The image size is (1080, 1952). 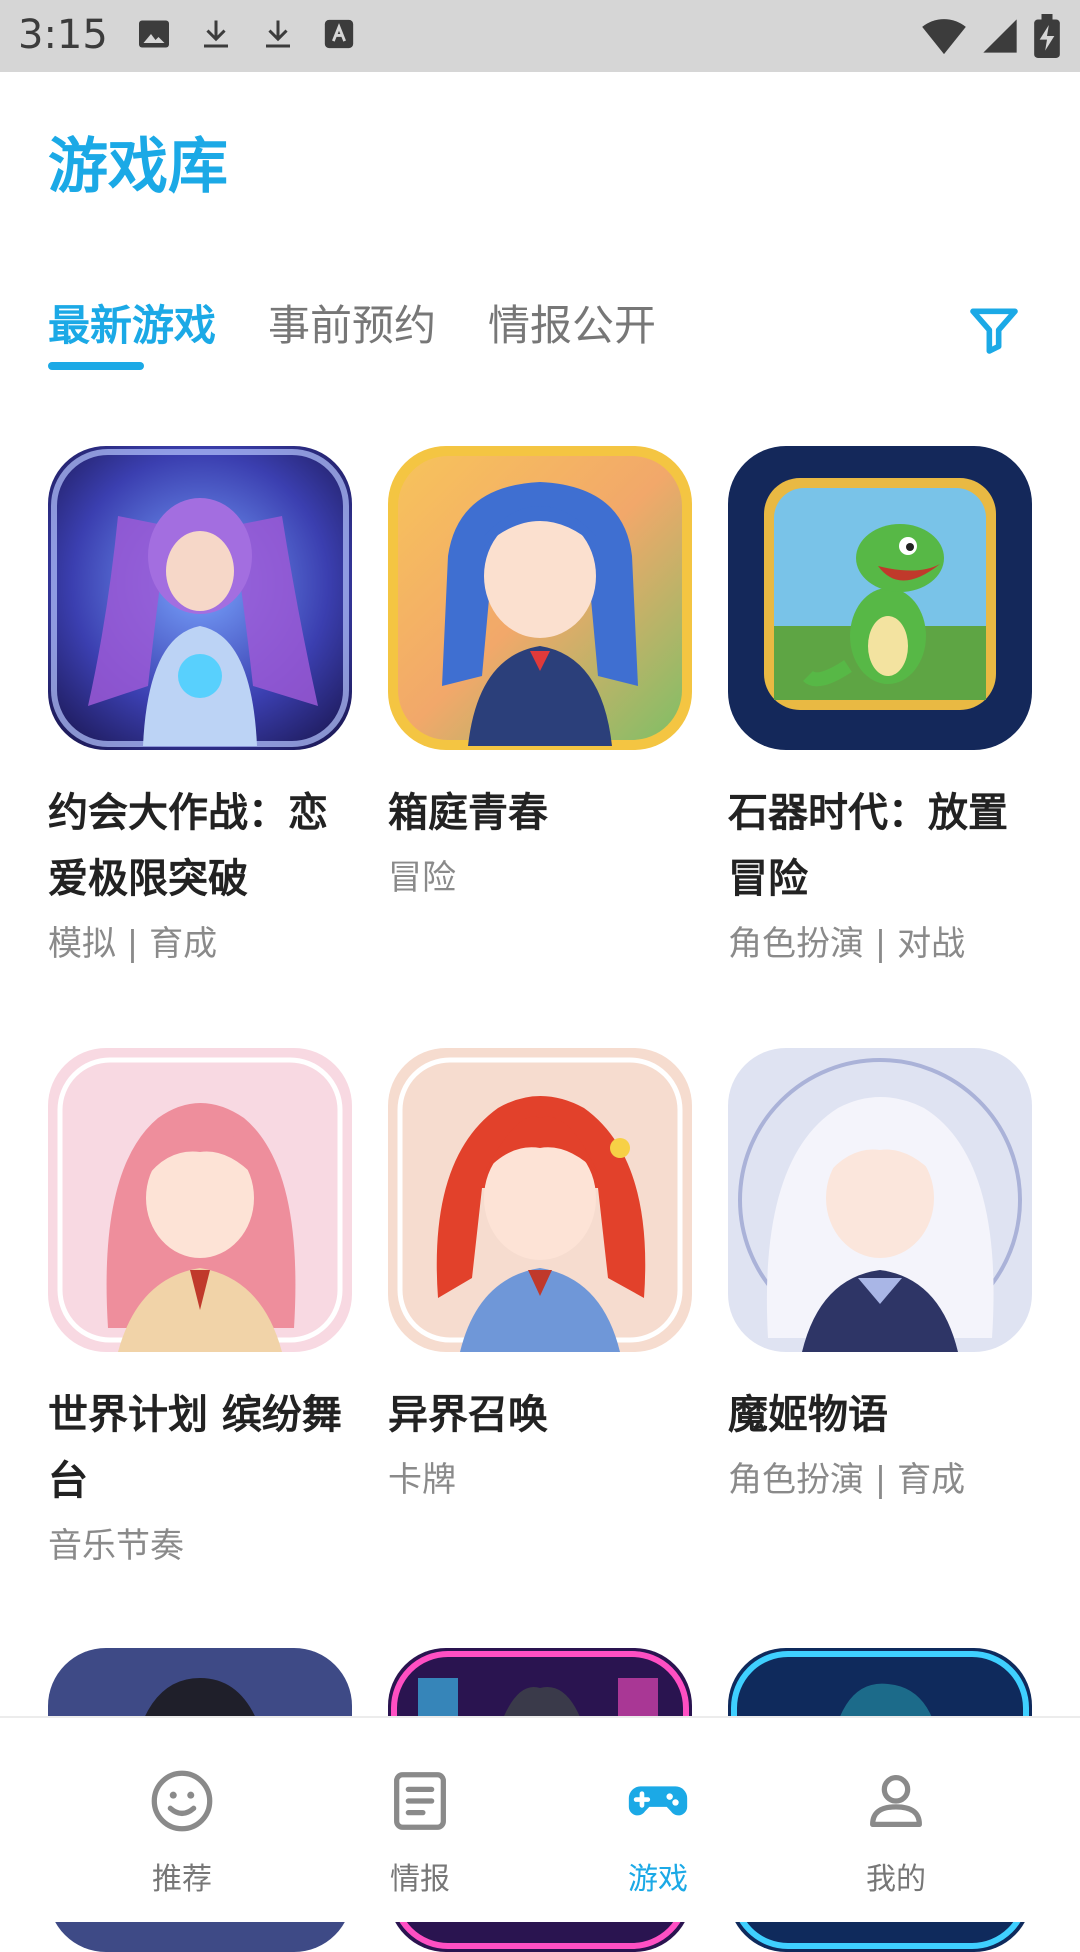 I want to click on game-card: 世界计划 缤纷舞台 音乐节奏, so click(x=200, y=1311).